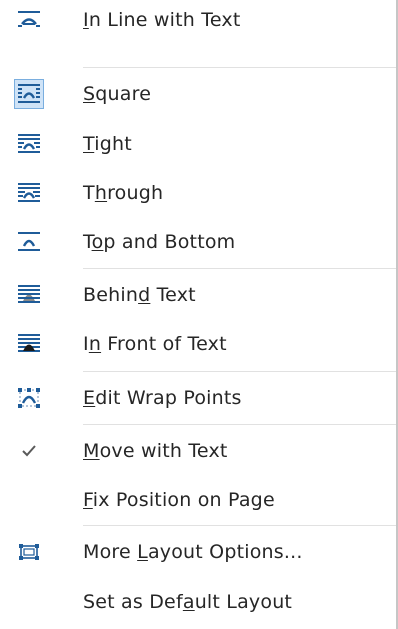 This screenshot has width=398, height=629. Describe the element at coordinates (117, 93) in the screenshot. I see `menu-item-label: Square` at that location.